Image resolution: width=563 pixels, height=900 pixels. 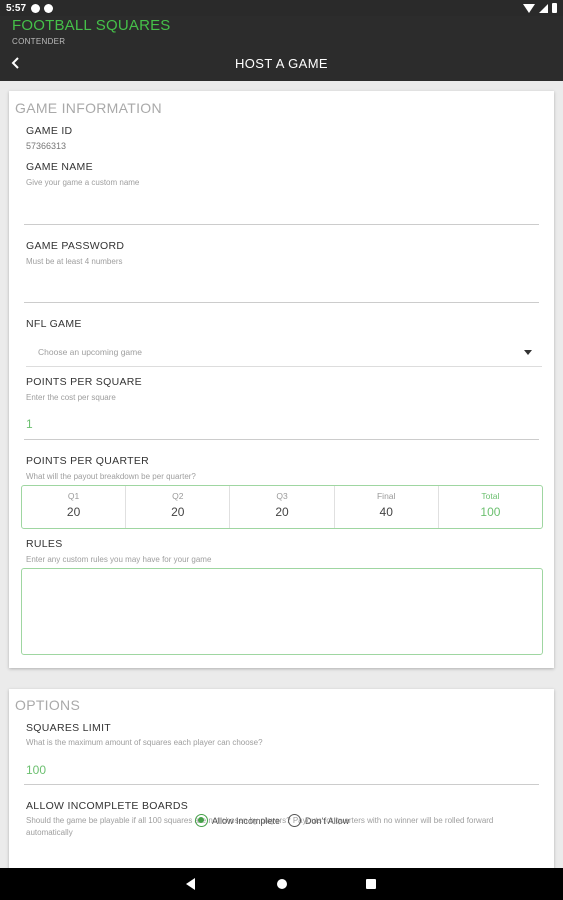 I want to click on quarter-cell-q1: Q1 20, so click(x=74, y=507).